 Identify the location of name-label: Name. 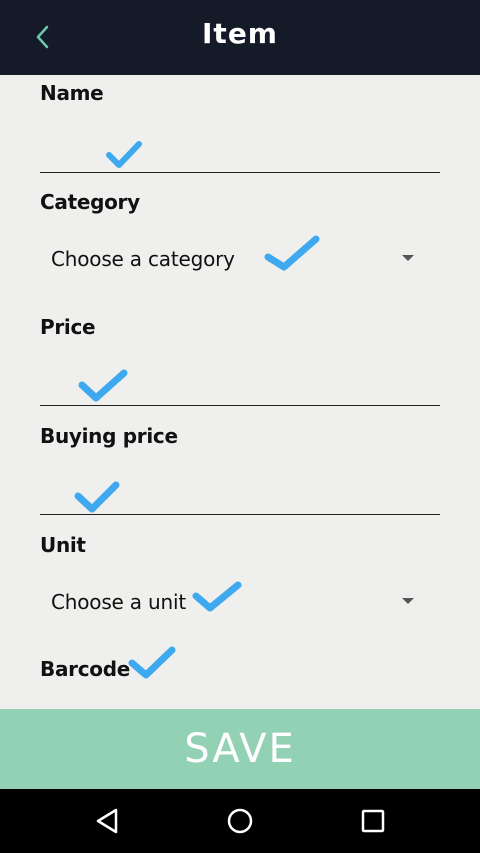
(72, 93).